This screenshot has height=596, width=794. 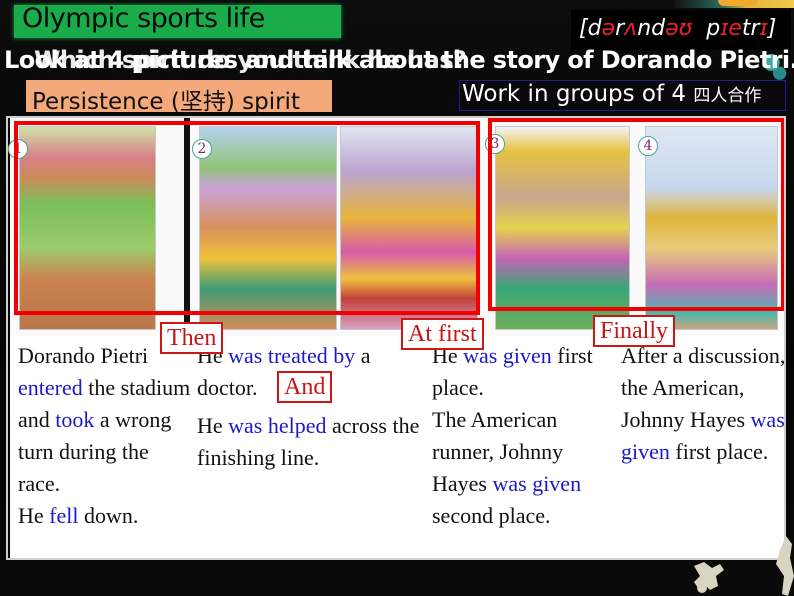 What do you see at coordinates (738, 3) in the screenshot?
I see `decoration-top-gold` at bounding box center [738, 3].